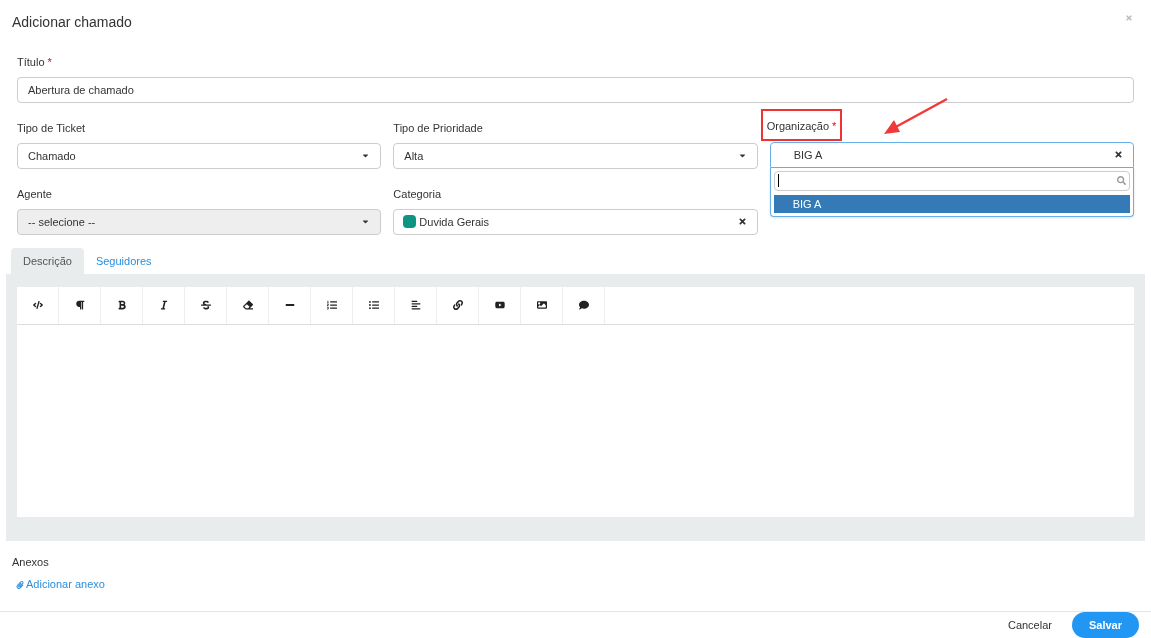  Describe the element at coordinates (34, 193) in the screenshot. I see `field-label: Agente` at that location.